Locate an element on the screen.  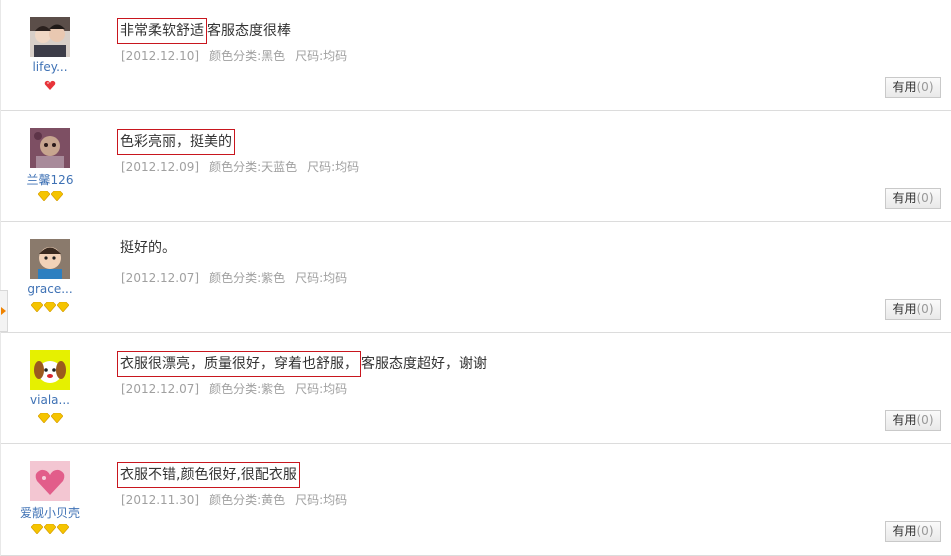
review-text: 色彩亮丽，挺美的 is located at coordinates (176, 142).